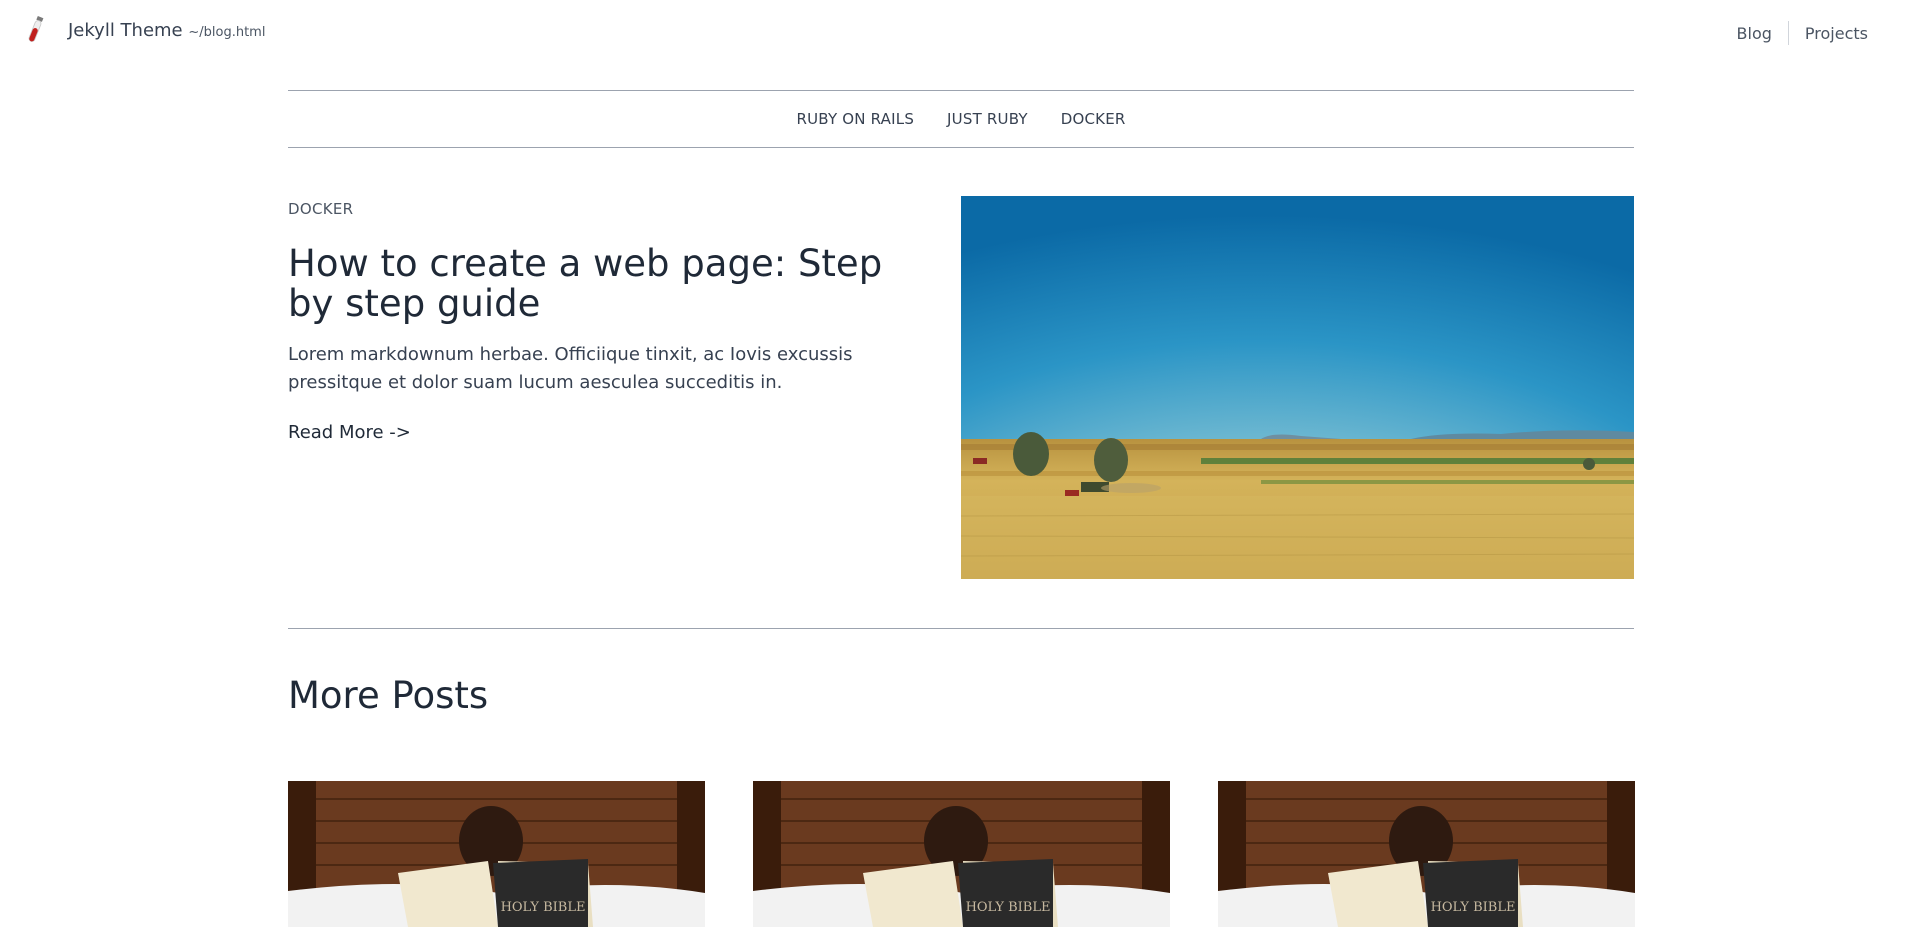 This screenshot has height=927, width=1919. I want to click on test-tube-icon, so click(35, 31).